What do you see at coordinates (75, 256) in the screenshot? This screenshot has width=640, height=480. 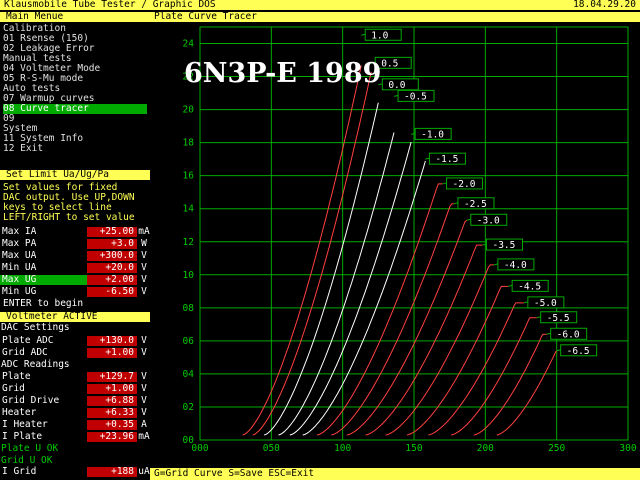 I see `limit-row: Max UA +300.0 V` at bounding box center [75, 256].